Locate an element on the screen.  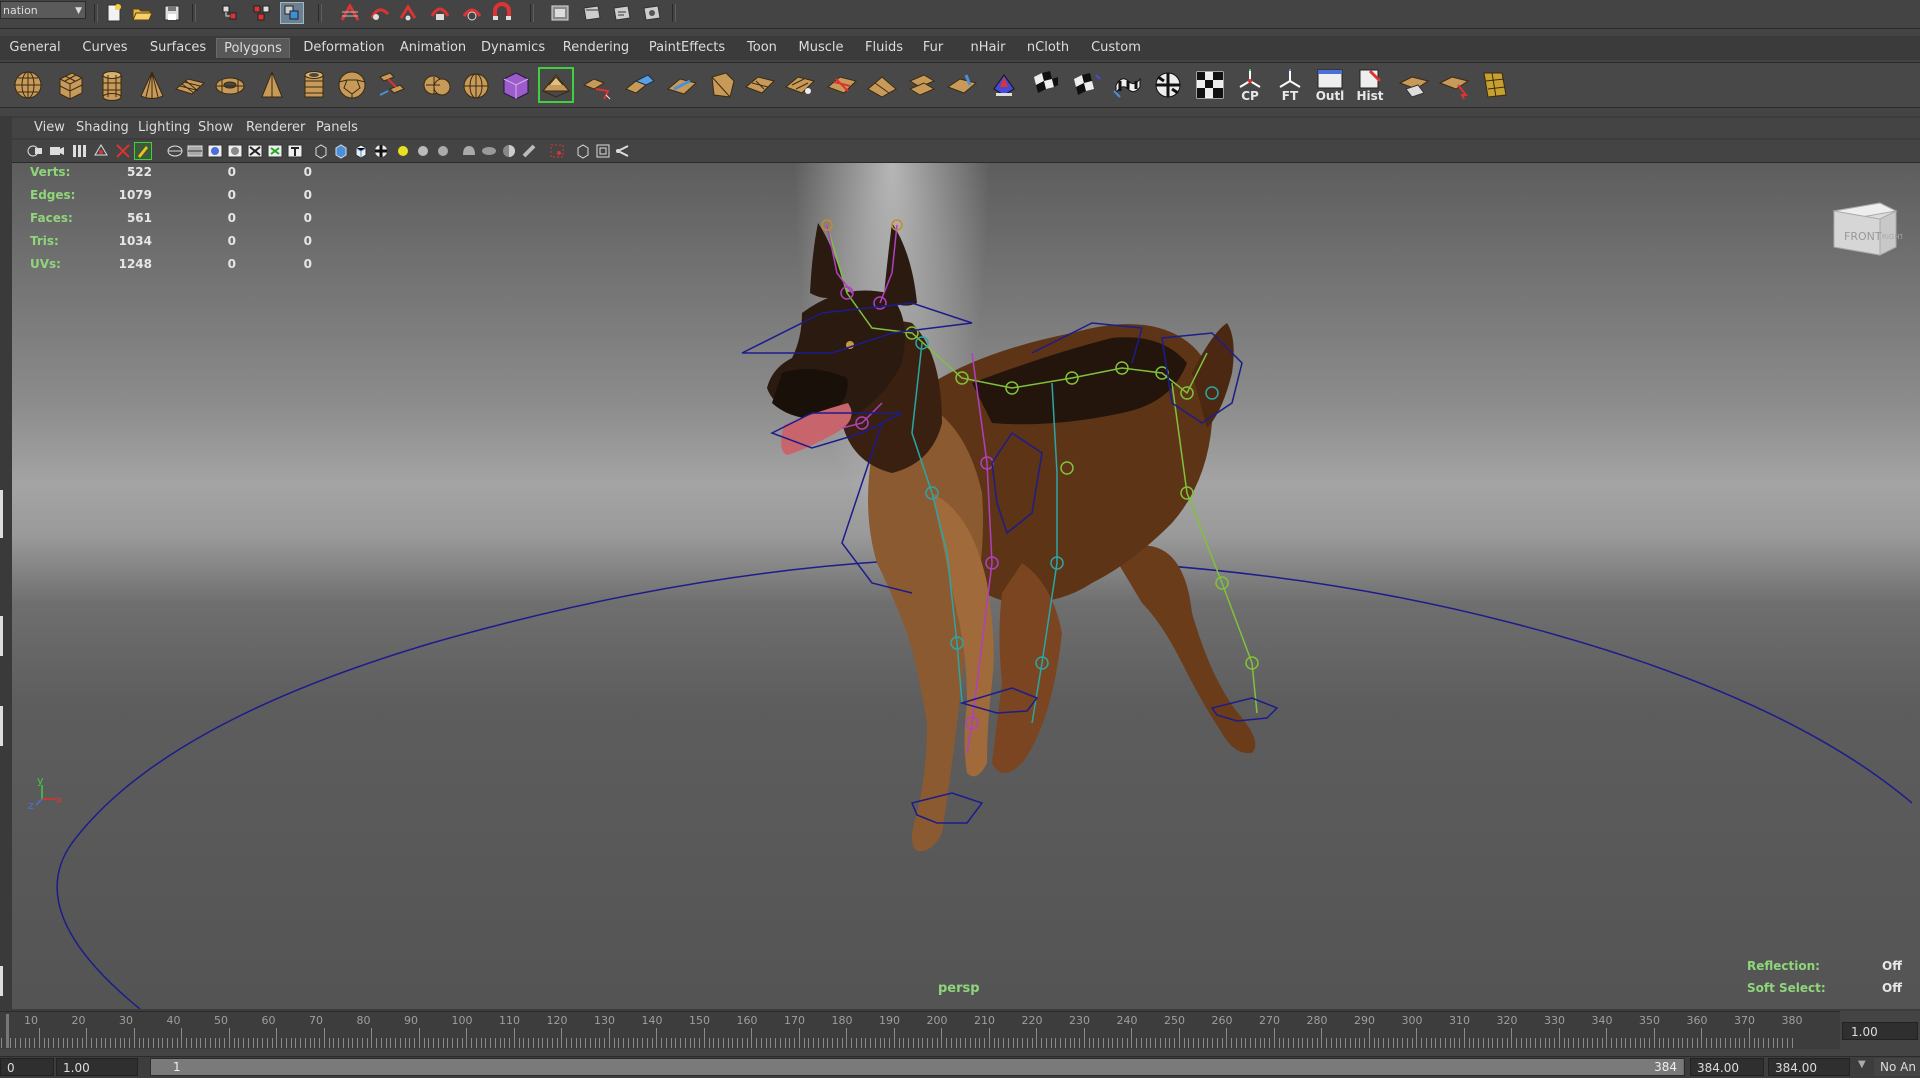
smooth-shade-icon is located at coordinates (195, 151).